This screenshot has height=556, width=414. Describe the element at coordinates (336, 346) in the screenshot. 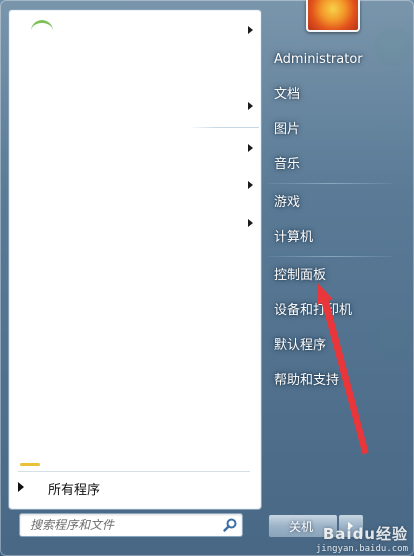

I see `right-item-default-programs: 默认程序` at that location.